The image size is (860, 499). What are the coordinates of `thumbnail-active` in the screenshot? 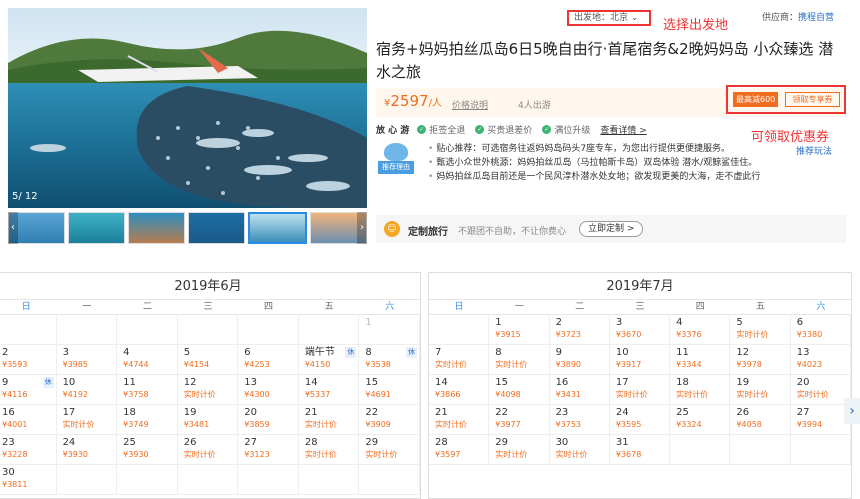 It's located at (277, 228).